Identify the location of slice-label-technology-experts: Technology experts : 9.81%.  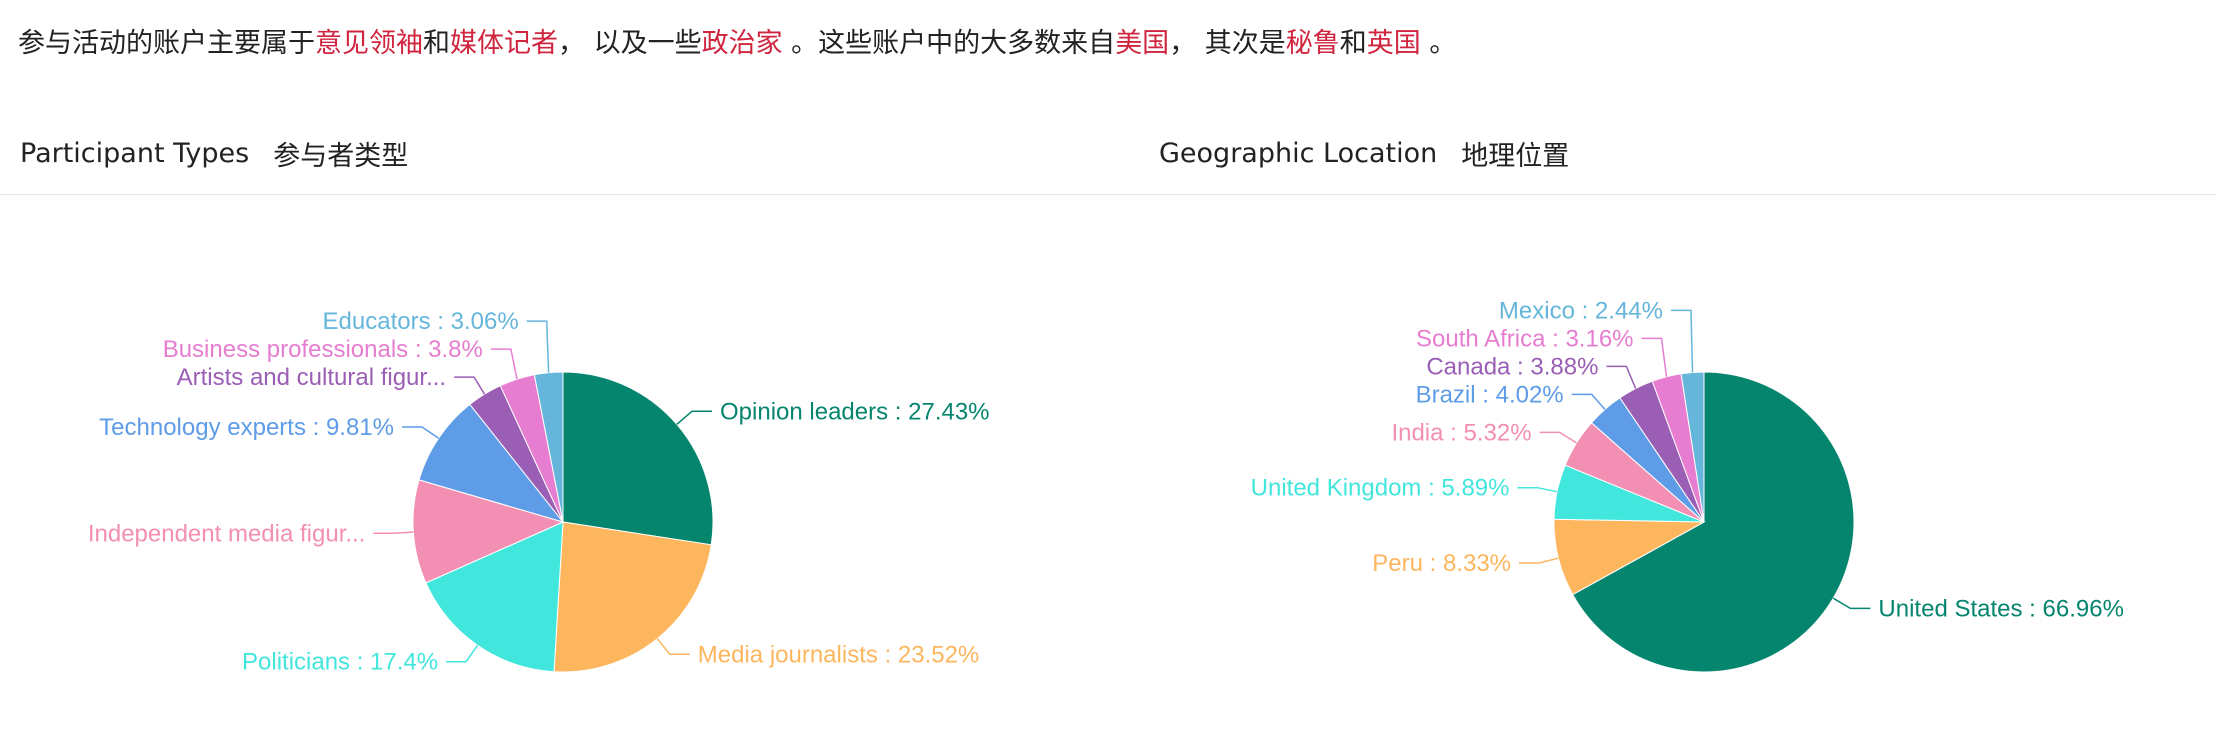
(246, 427).